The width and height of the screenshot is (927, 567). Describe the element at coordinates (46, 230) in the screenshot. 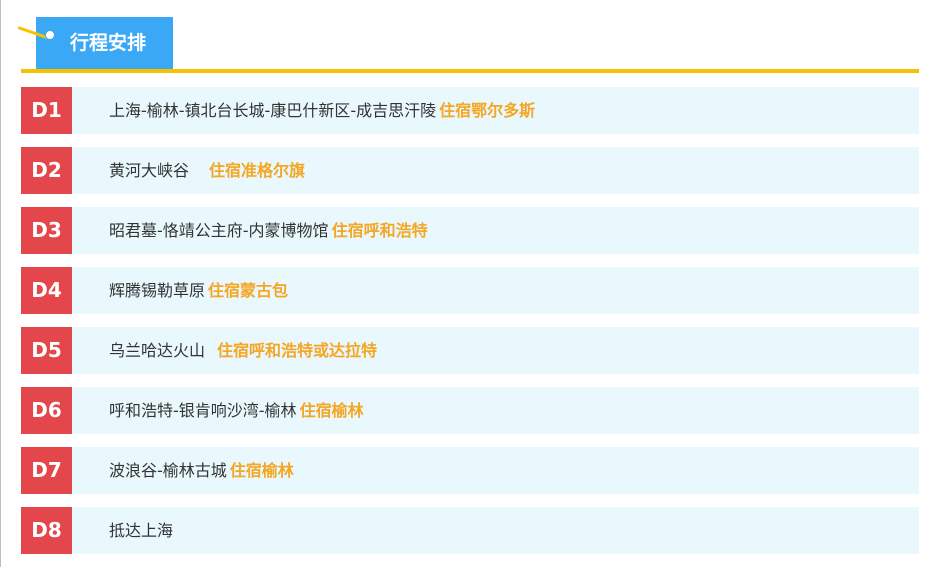

I see `day-badge: D3` at that location.